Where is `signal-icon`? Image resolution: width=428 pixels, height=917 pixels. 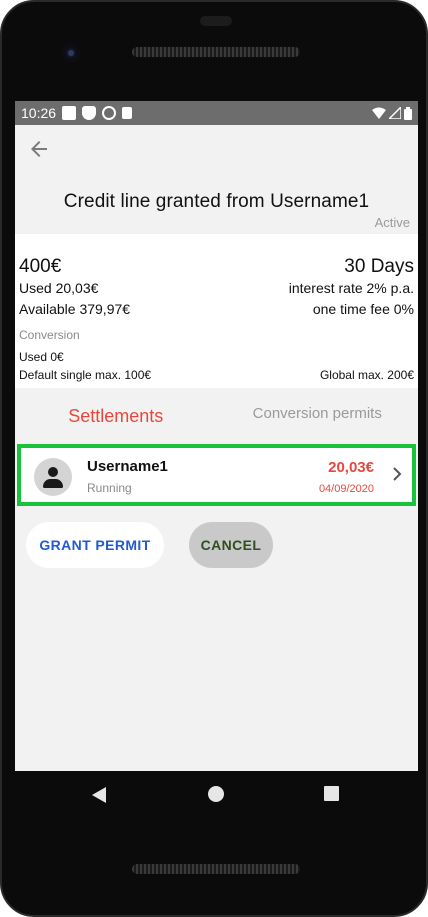
signal-icon is located at coordinates (395, 113).